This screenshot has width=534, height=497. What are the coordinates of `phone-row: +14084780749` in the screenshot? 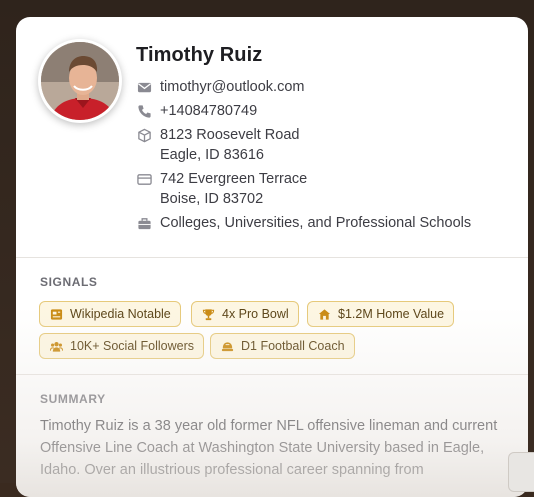 It's located at (196, 111).